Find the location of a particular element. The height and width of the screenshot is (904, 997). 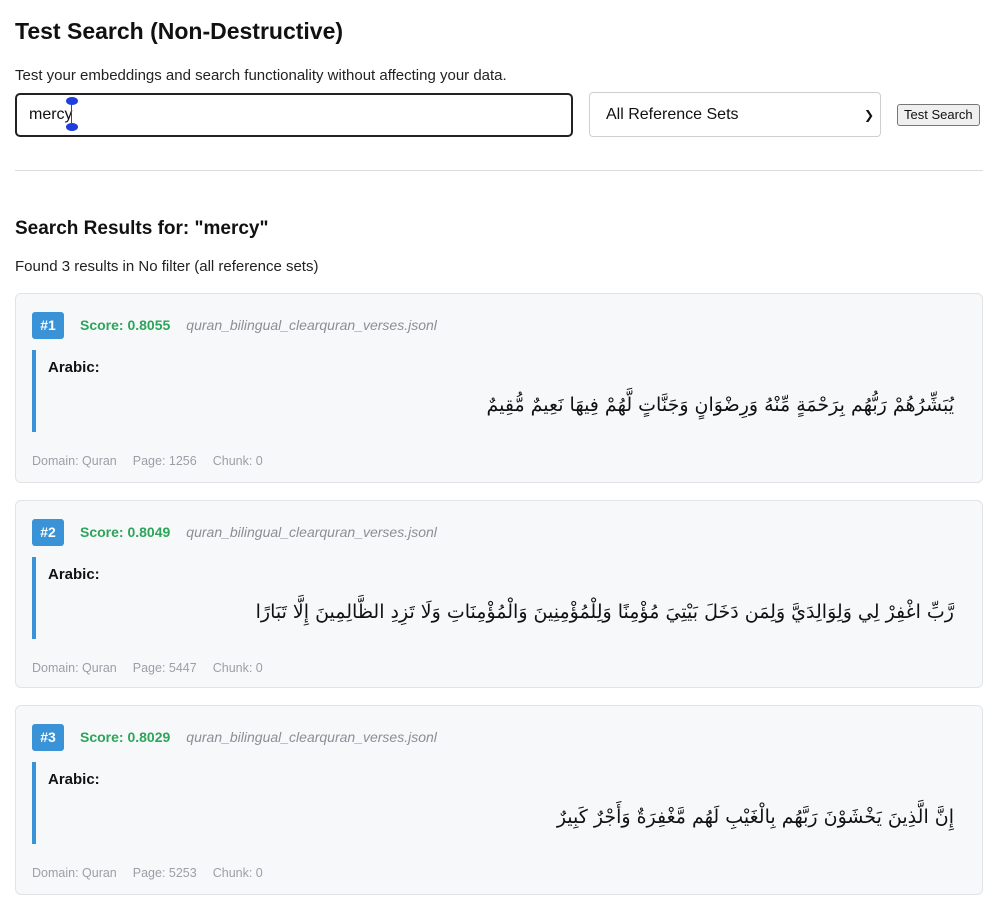

result-rank-badge: #3 is located at coordinates (48, 737).